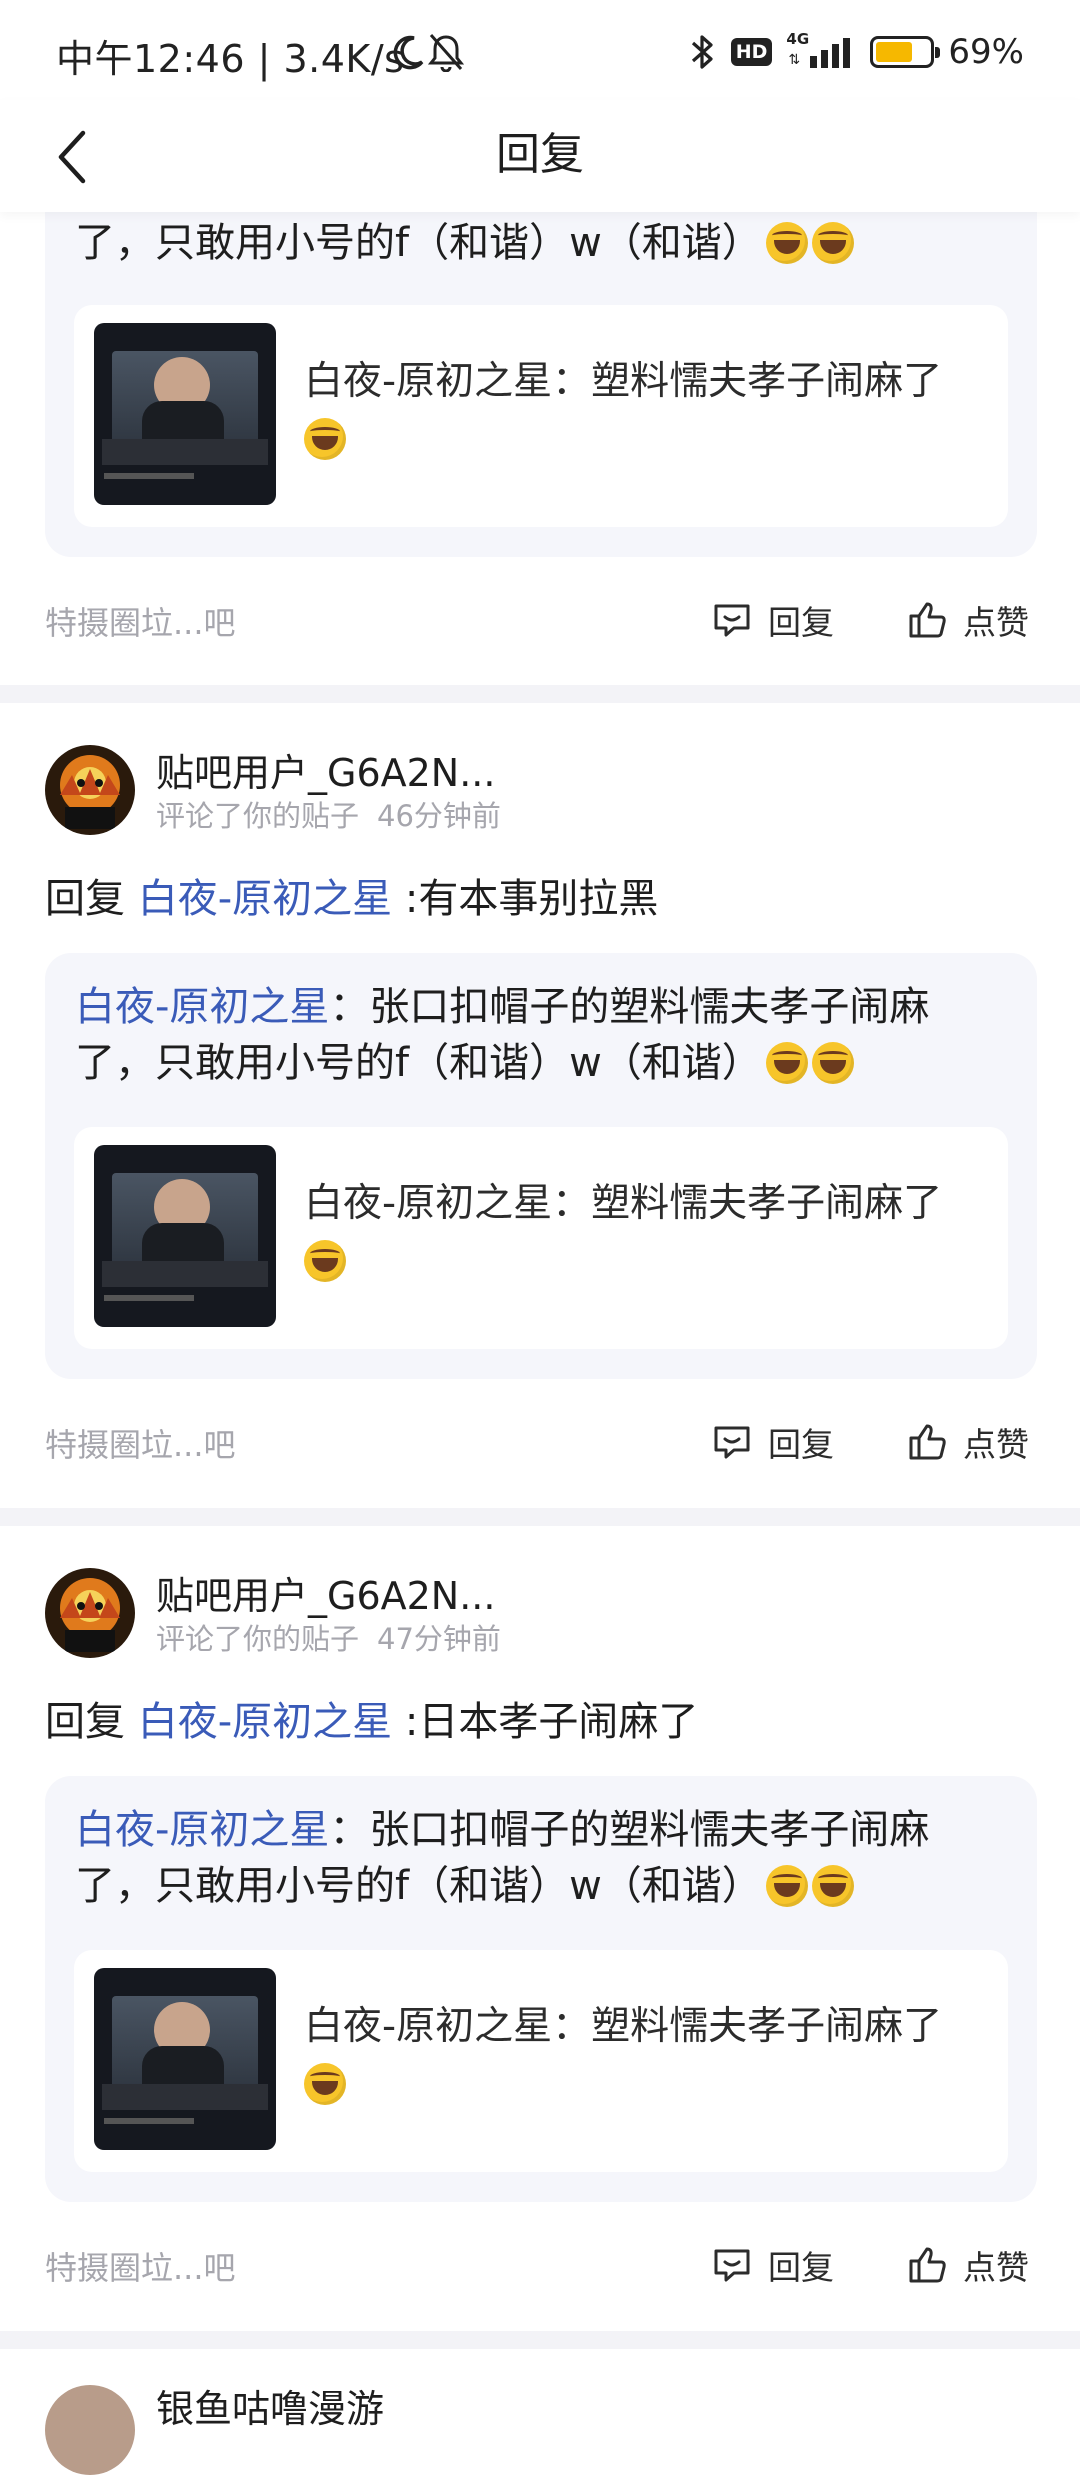 The width and height of the screenshot is (1080, 2475). I want to click on battery-percent: 69%, so click(986, 52).